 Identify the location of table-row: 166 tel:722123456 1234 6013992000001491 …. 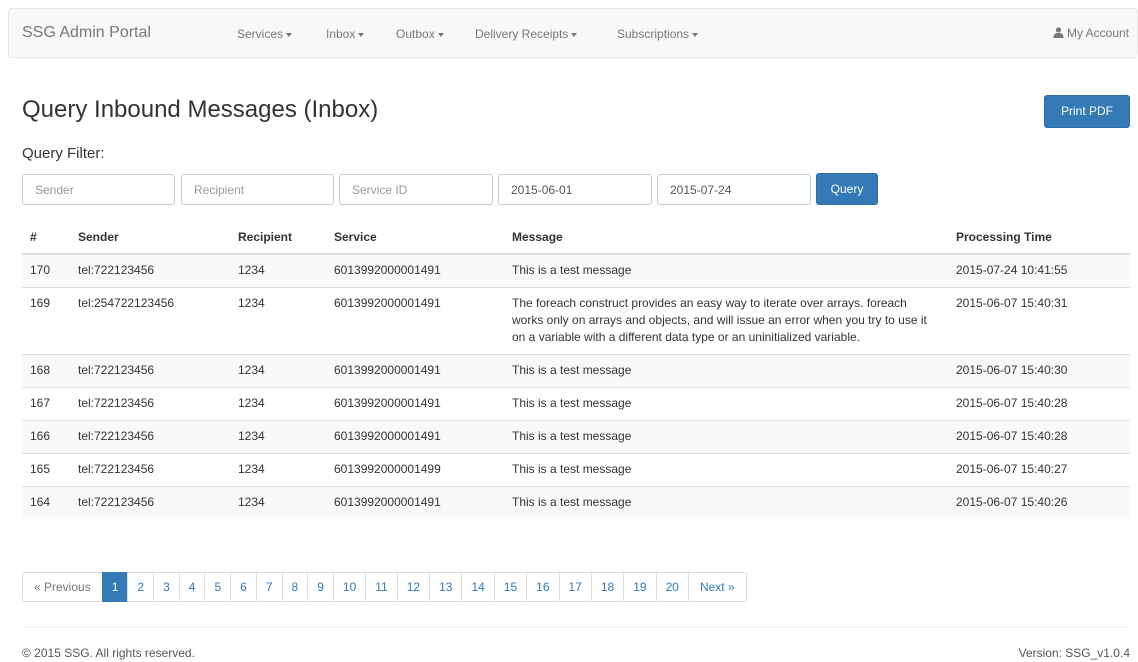
(576, 437).